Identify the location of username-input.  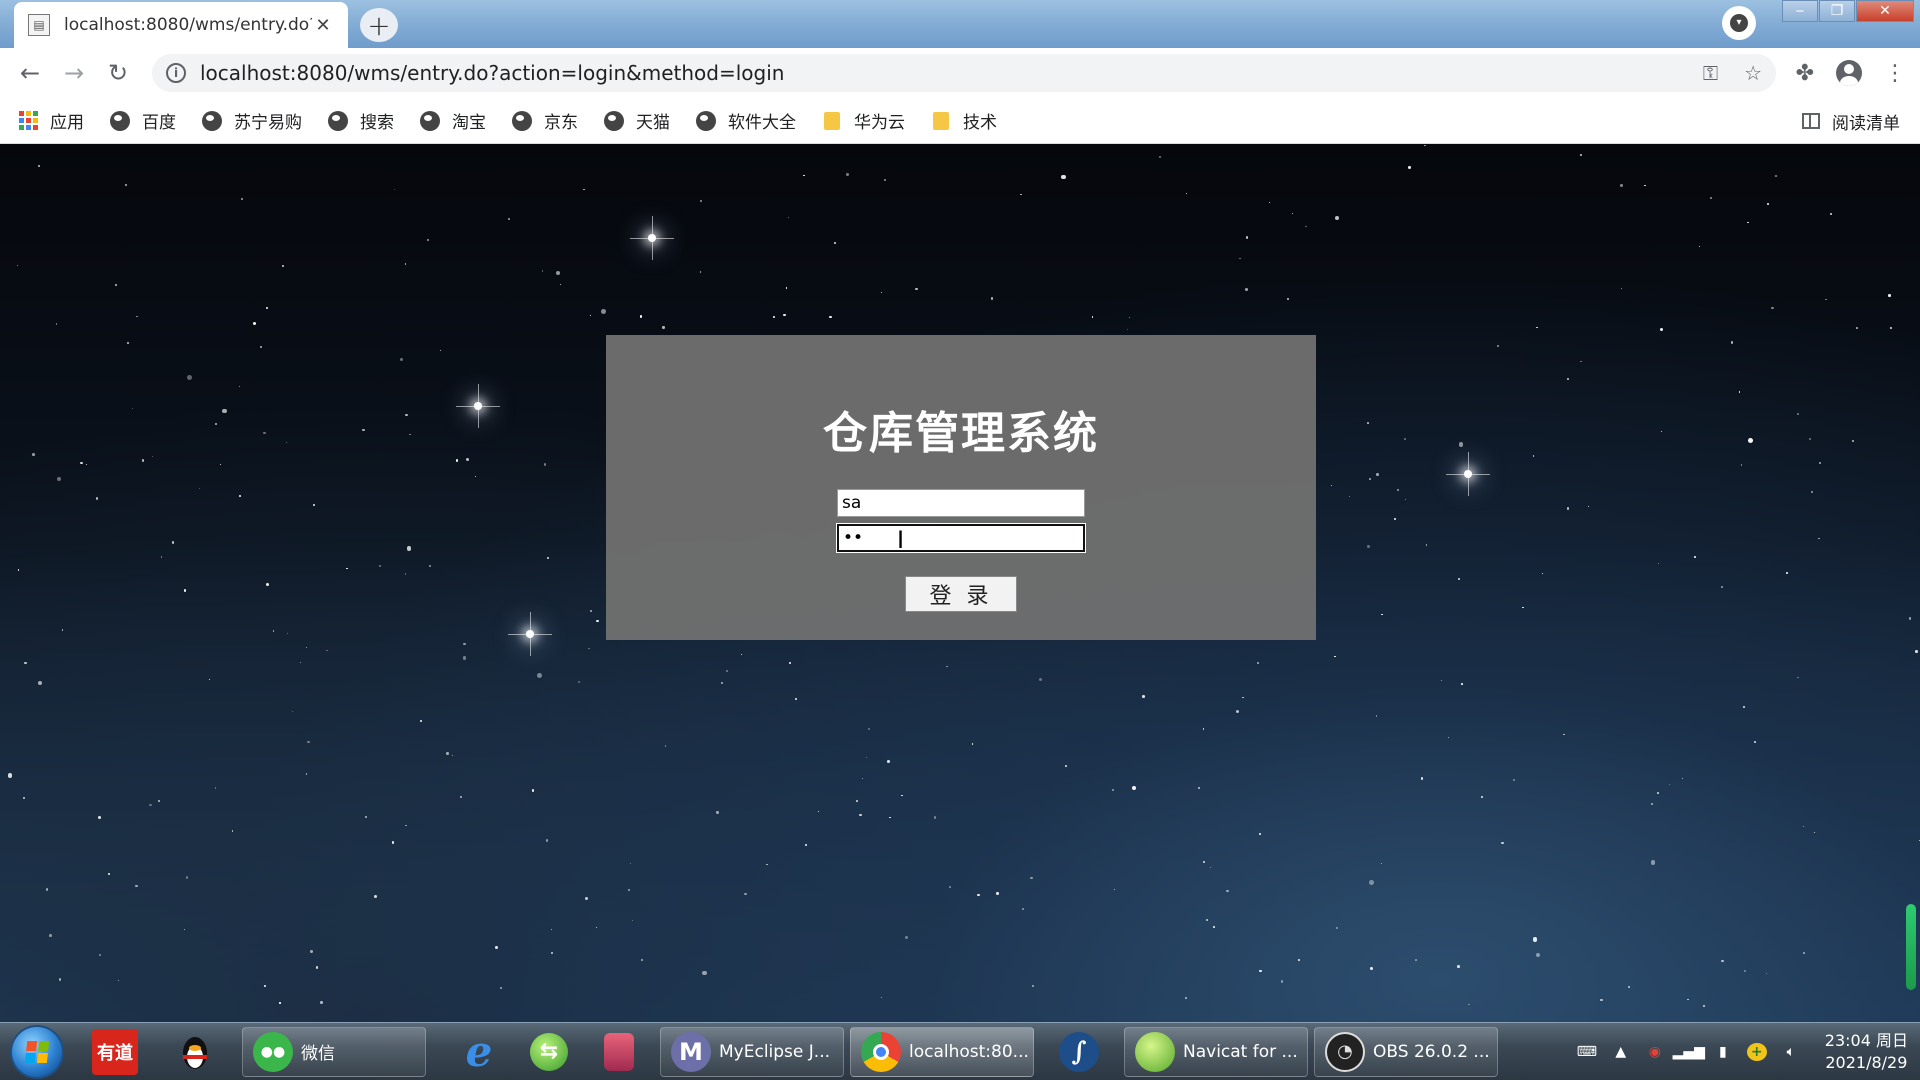
(961, 503).